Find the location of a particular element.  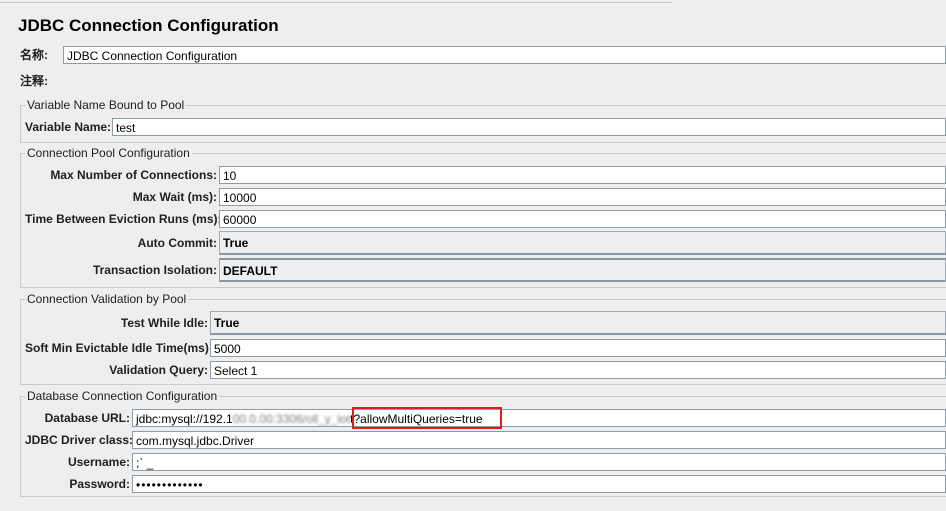

pool-group-legend: Connection Pool Configuration is located at coordinates (108, 153).